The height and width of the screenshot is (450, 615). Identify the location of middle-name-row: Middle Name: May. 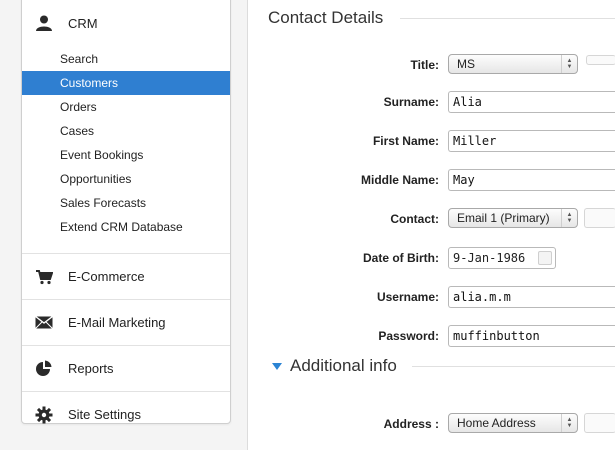
(431, 181).